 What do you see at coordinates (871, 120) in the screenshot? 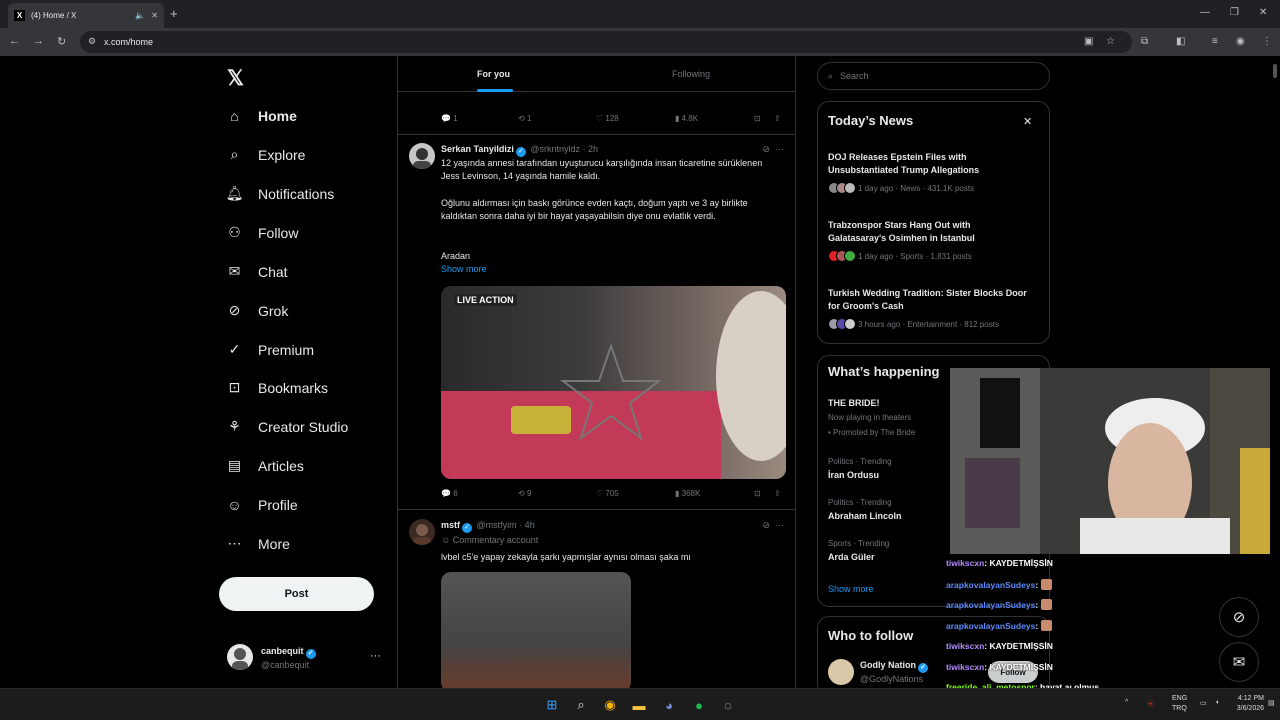
I see `panel-title: Today’s News` at bounding box center [871, 120].